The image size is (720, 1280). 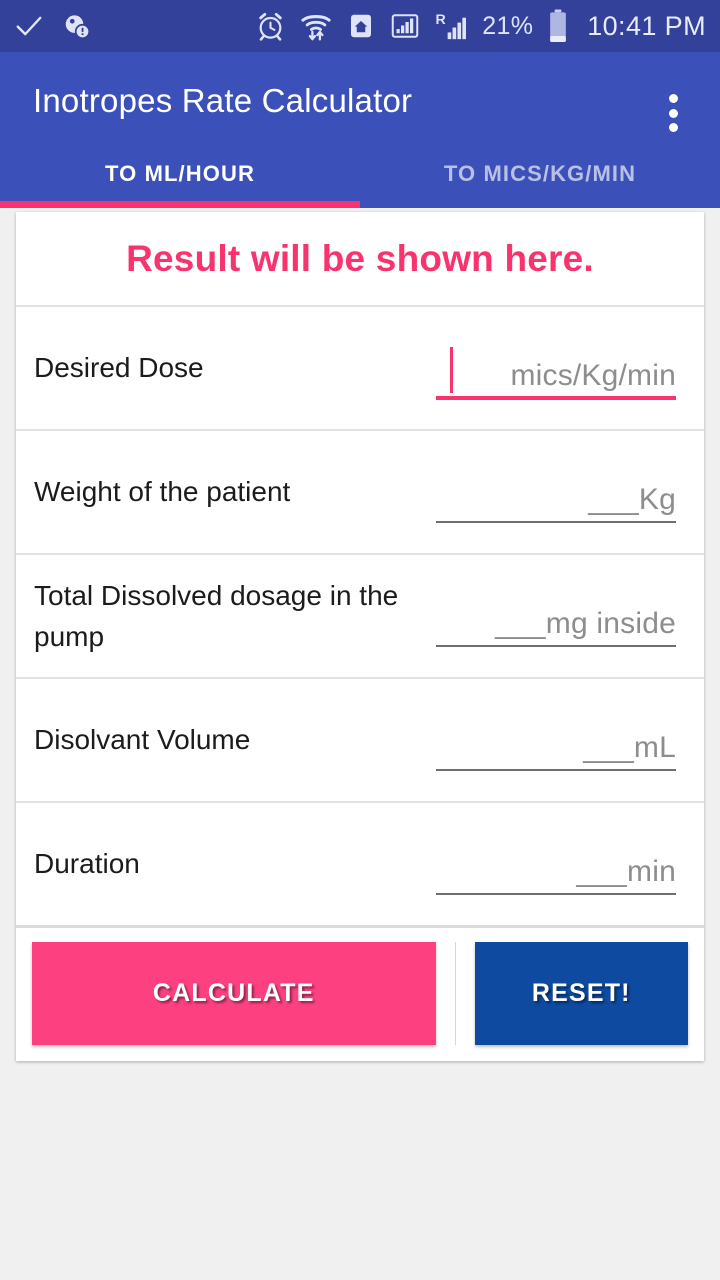 What do you see at coordinates (556, 740) in the screenshot?
I see `input-disolvant-volume: ___mL` at bounding box center [556, 740].